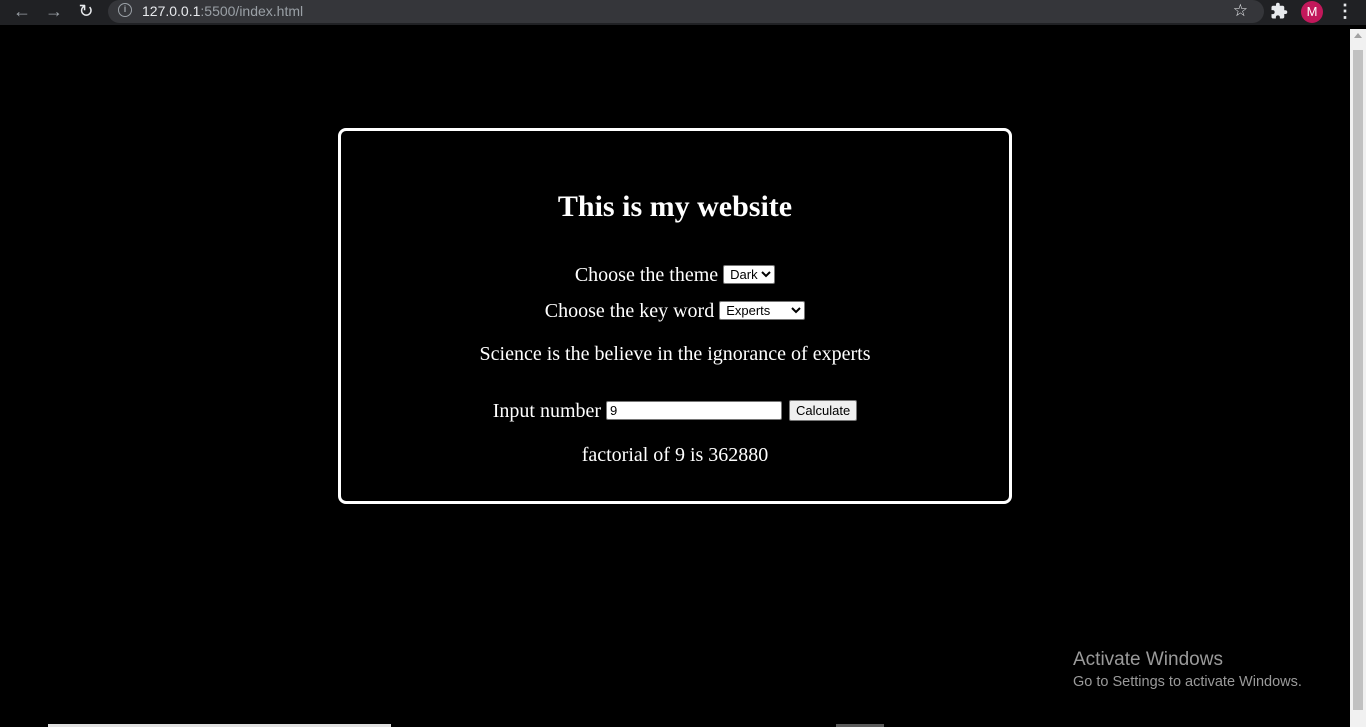 The image size is (1366, 727). Describe the element at coordinates (22, 12) in the screenshot. I see `back-arrow-icon: ←` at that location.